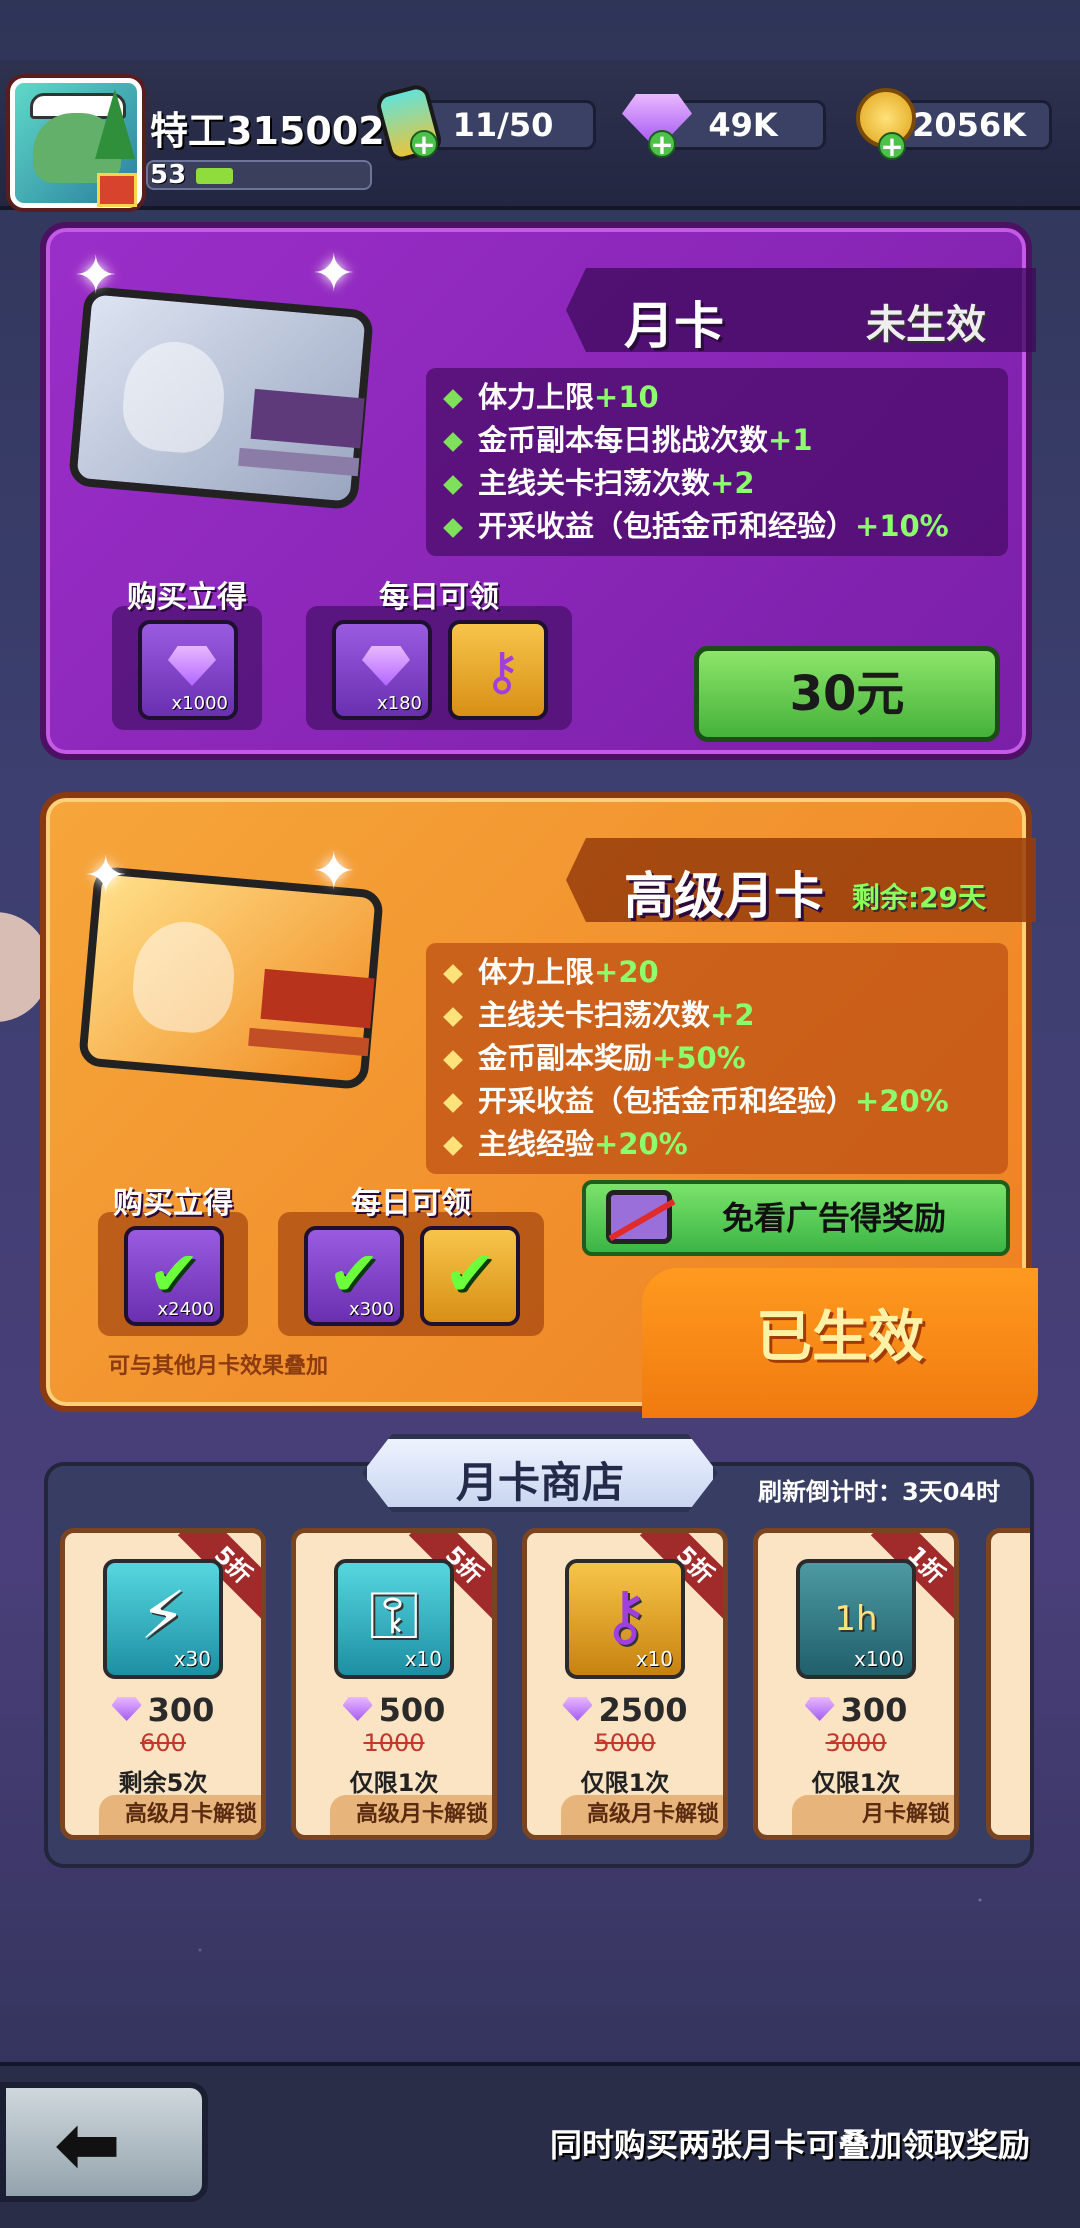 The height and width of the screenshot is (2228, 1080). Describe the element at coordinates (625, 1684) in the screenshot. I see `shop-item: 5折 ⚷ x10 2500 5000 仅限1次 高级月卡解锁` at that location.